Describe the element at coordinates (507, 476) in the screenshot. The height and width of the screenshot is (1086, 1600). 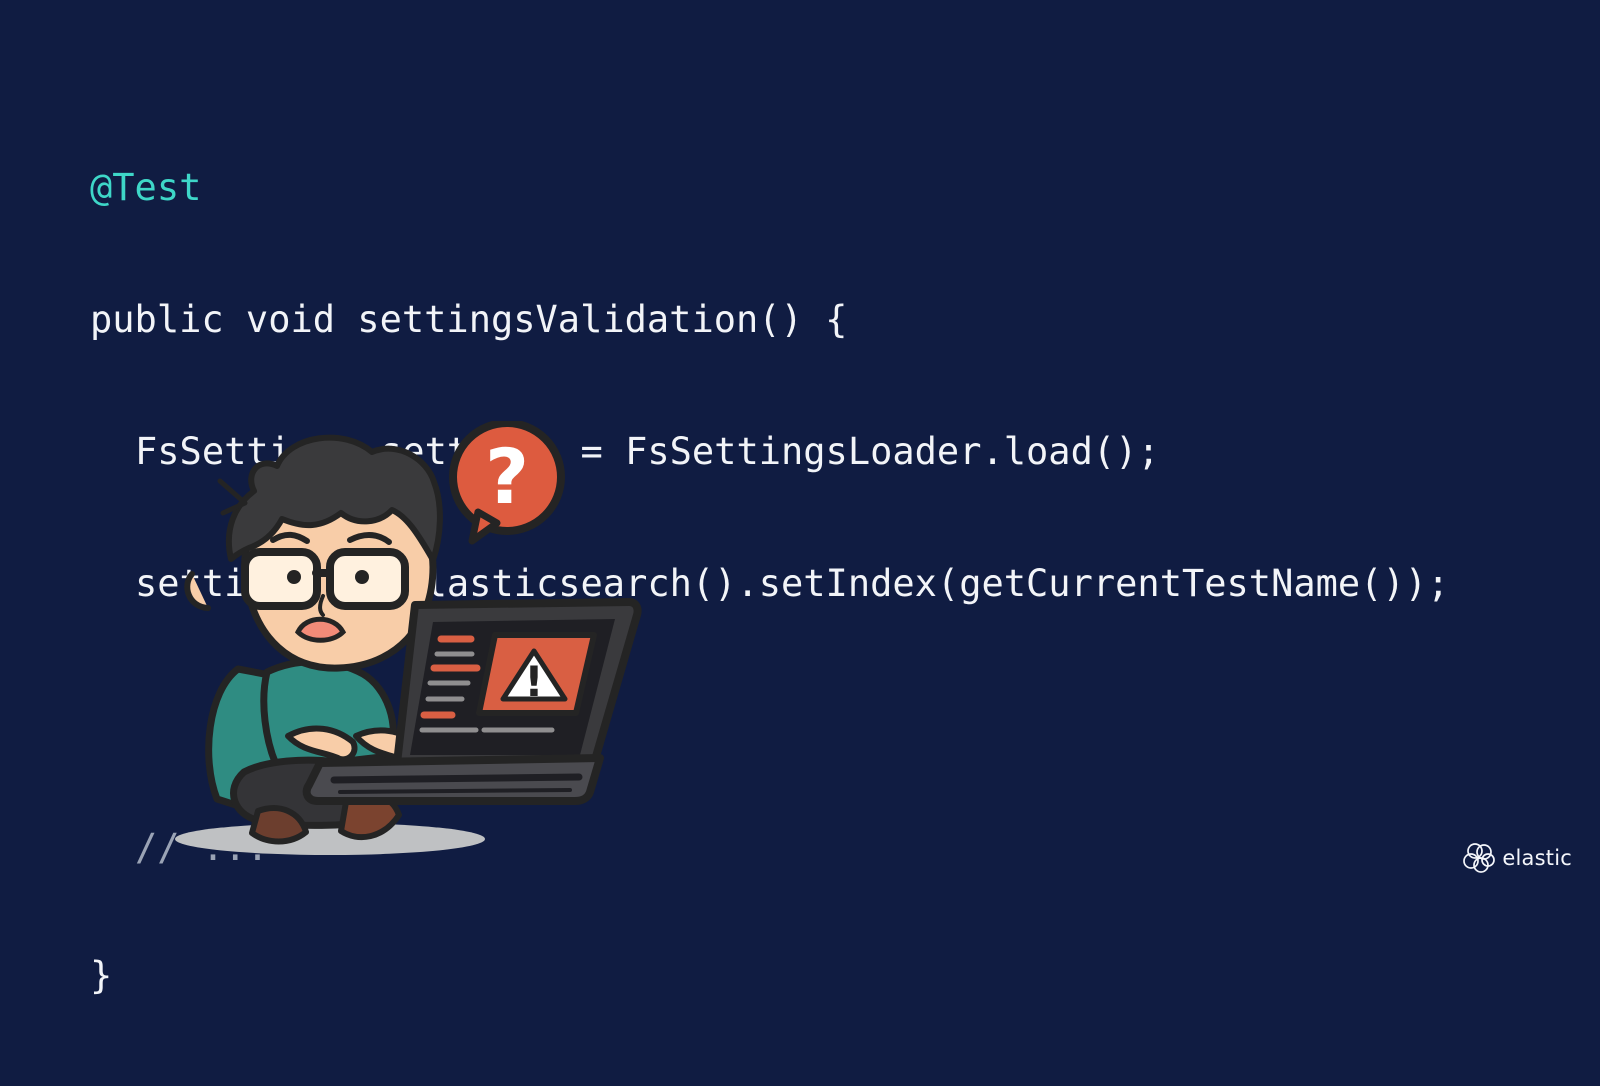
I see `question-mark-symbol: ?` at that location.